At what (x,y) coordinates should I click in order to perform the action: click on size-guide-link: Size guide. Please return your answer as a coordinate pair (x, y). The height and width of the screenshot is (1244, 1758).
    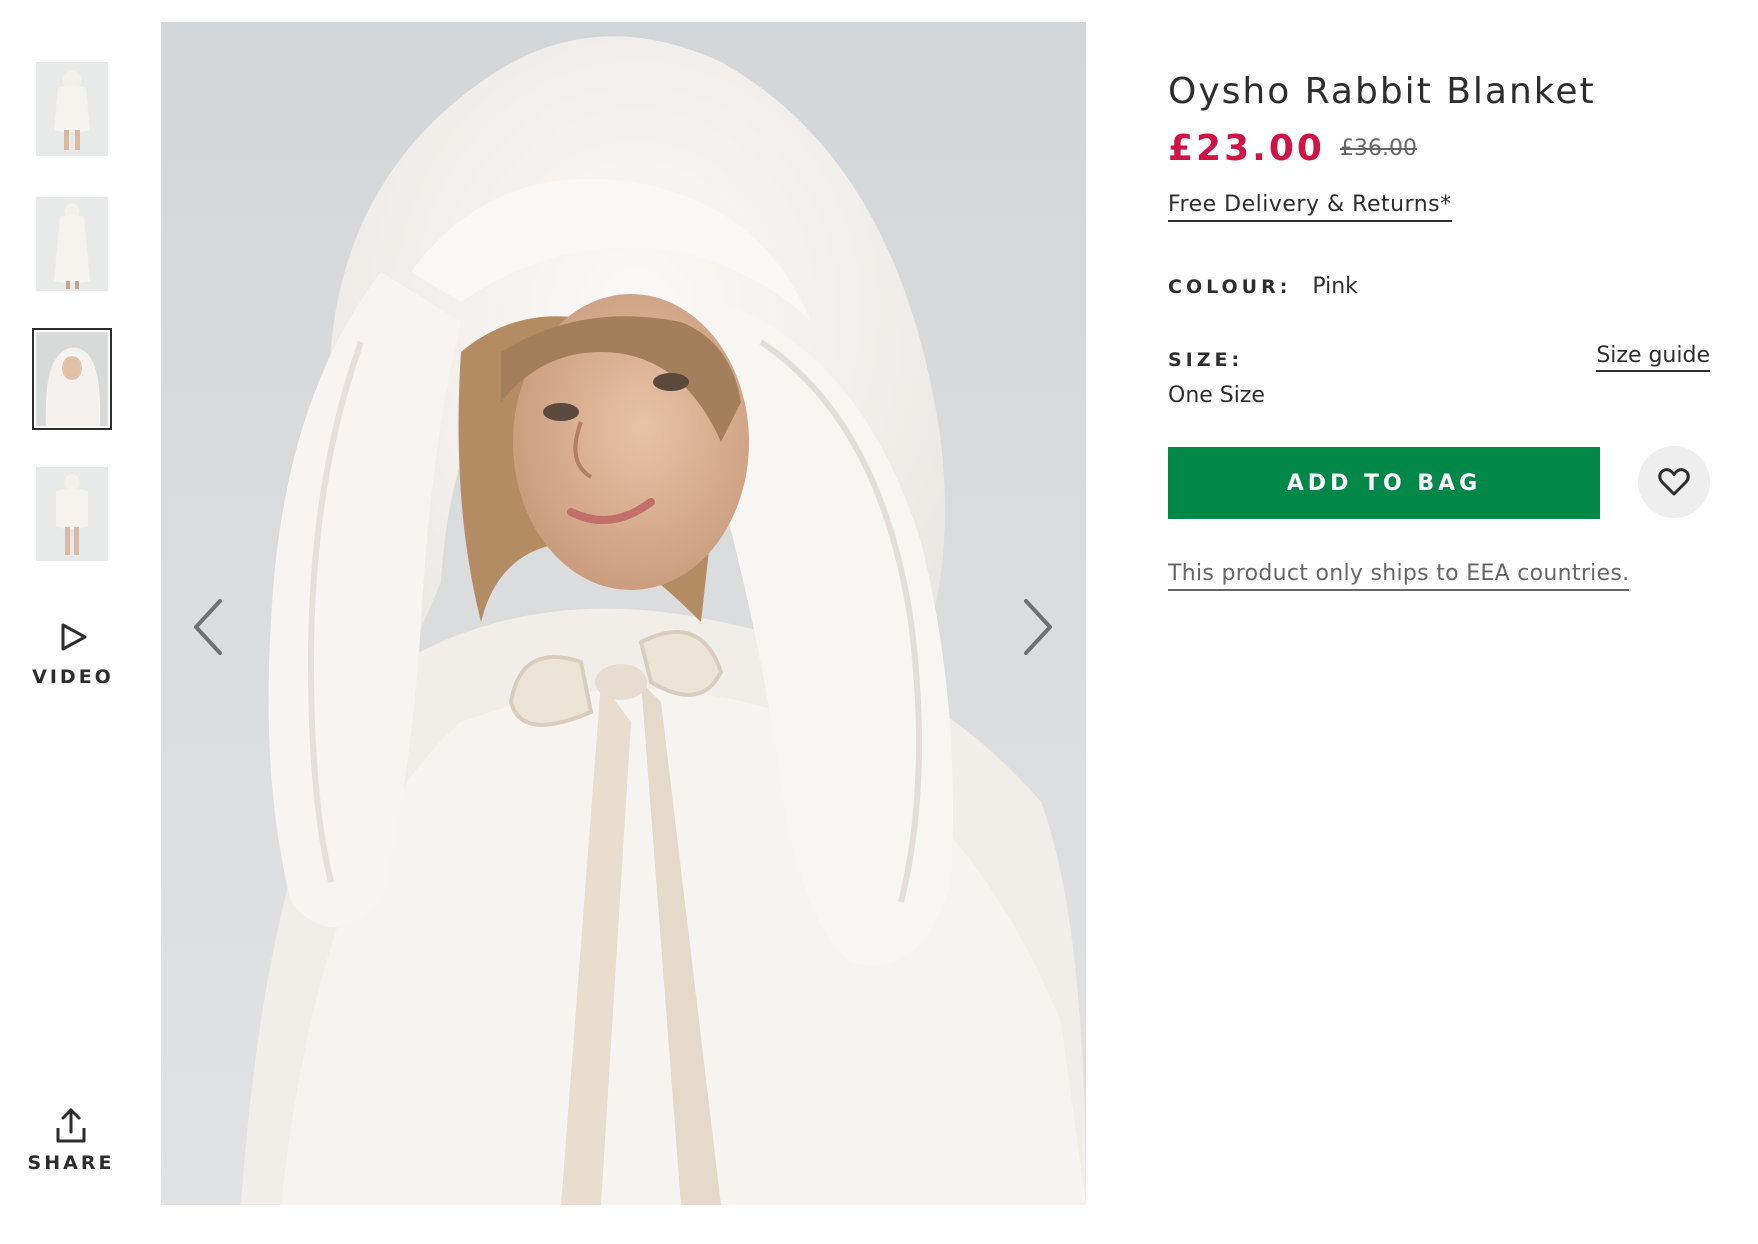
    Looking at the image, I should click on (1653, 357).